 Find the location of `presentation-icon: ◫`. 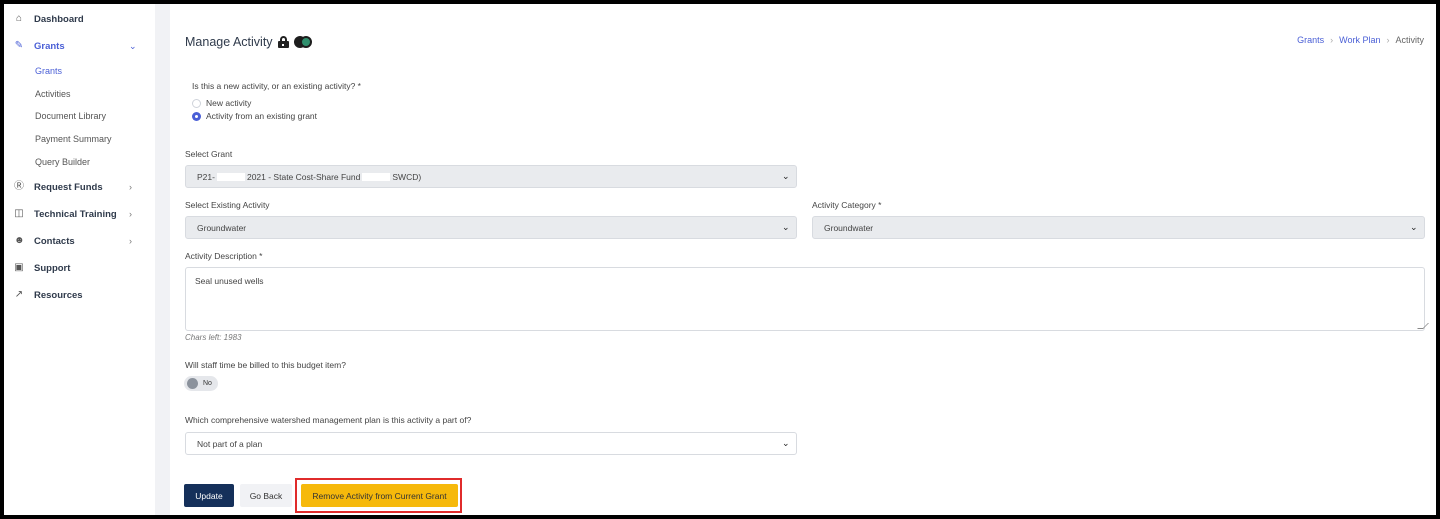

presentation-icon: ◫ is located at coordinates (19, 213).